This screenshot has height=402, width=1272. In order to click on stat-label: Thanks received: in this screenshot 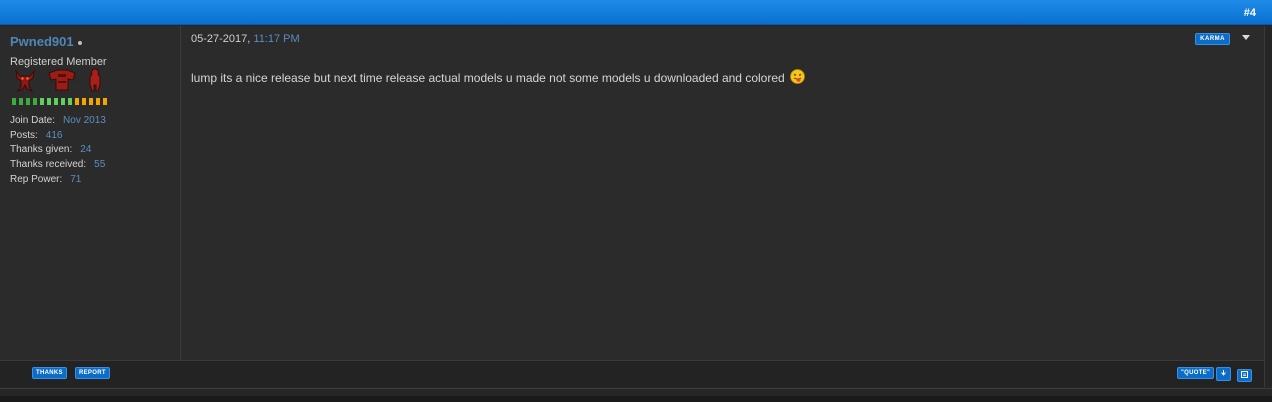, I will do `click(48, 165)`.